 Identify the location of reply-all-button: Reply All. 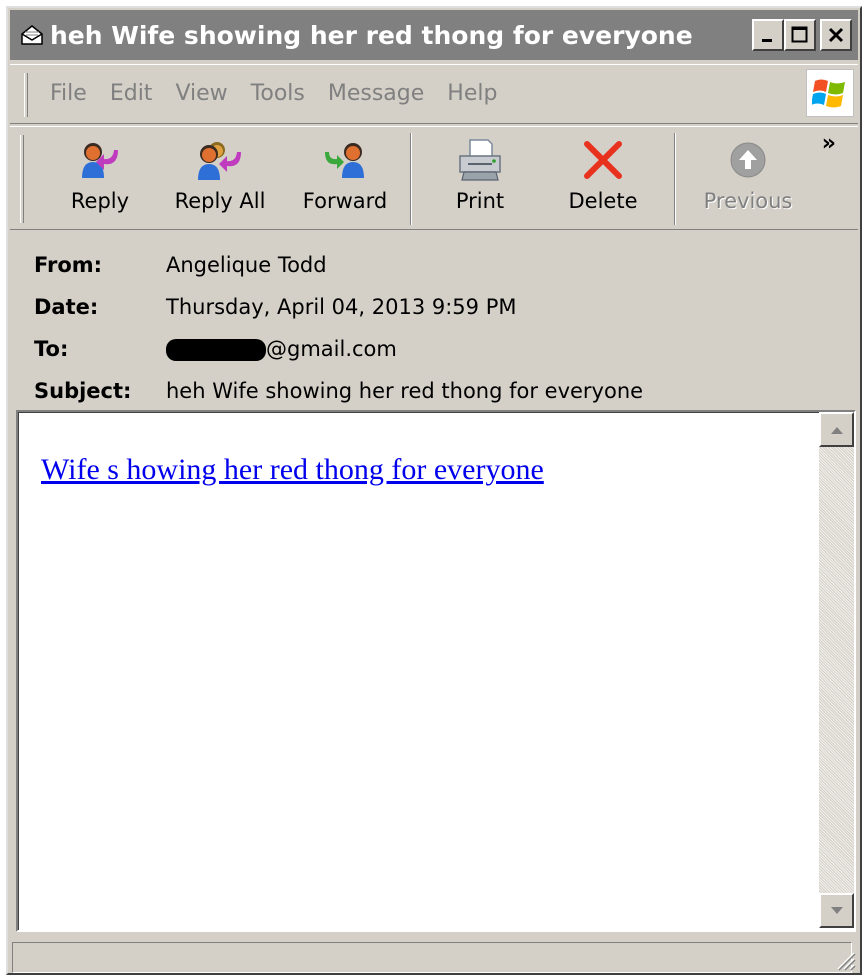
(220, 179).